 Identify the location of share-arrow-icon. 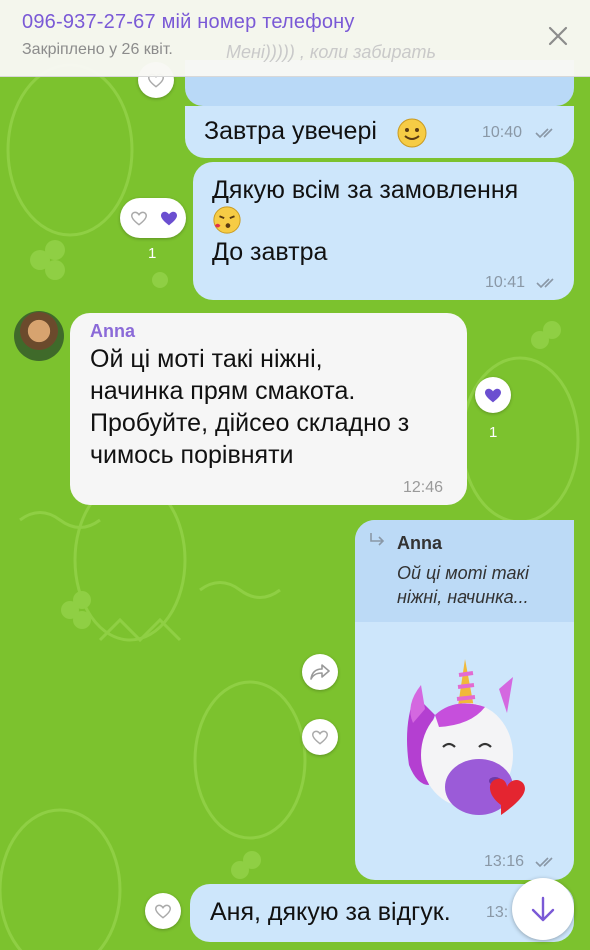
(320, 672).